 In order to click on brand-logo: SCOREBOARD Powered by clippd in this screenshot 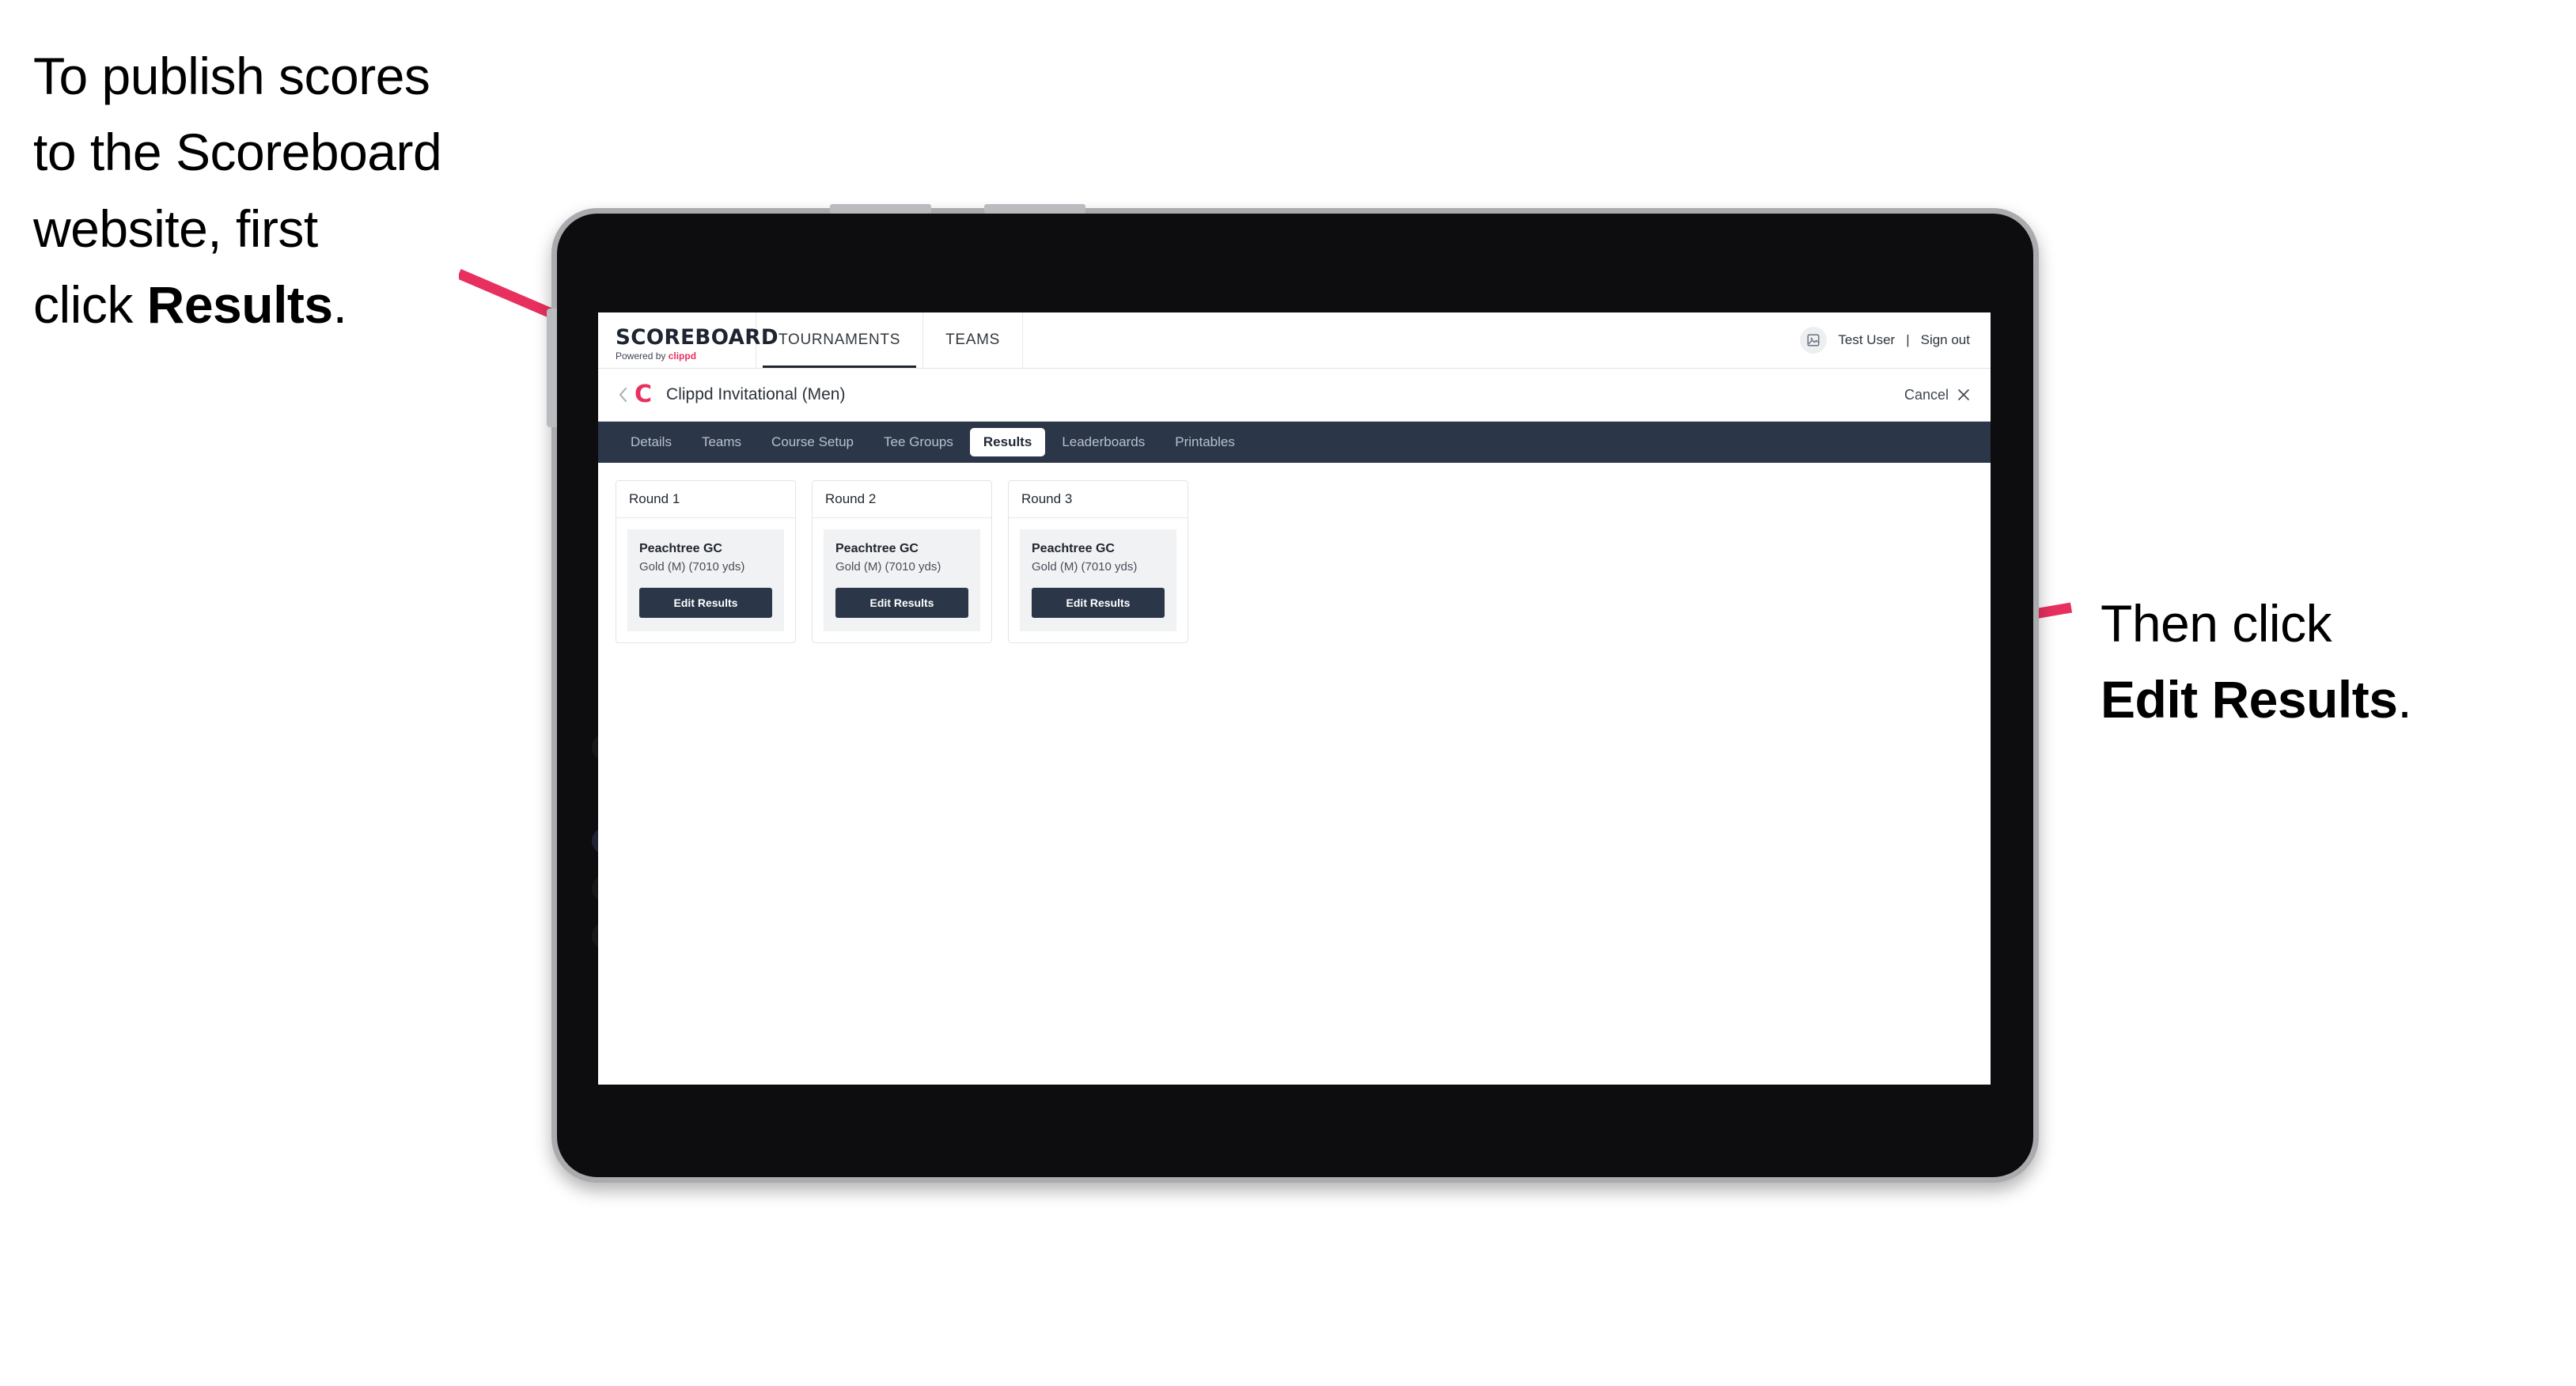, I will do `click(688, 340)`.